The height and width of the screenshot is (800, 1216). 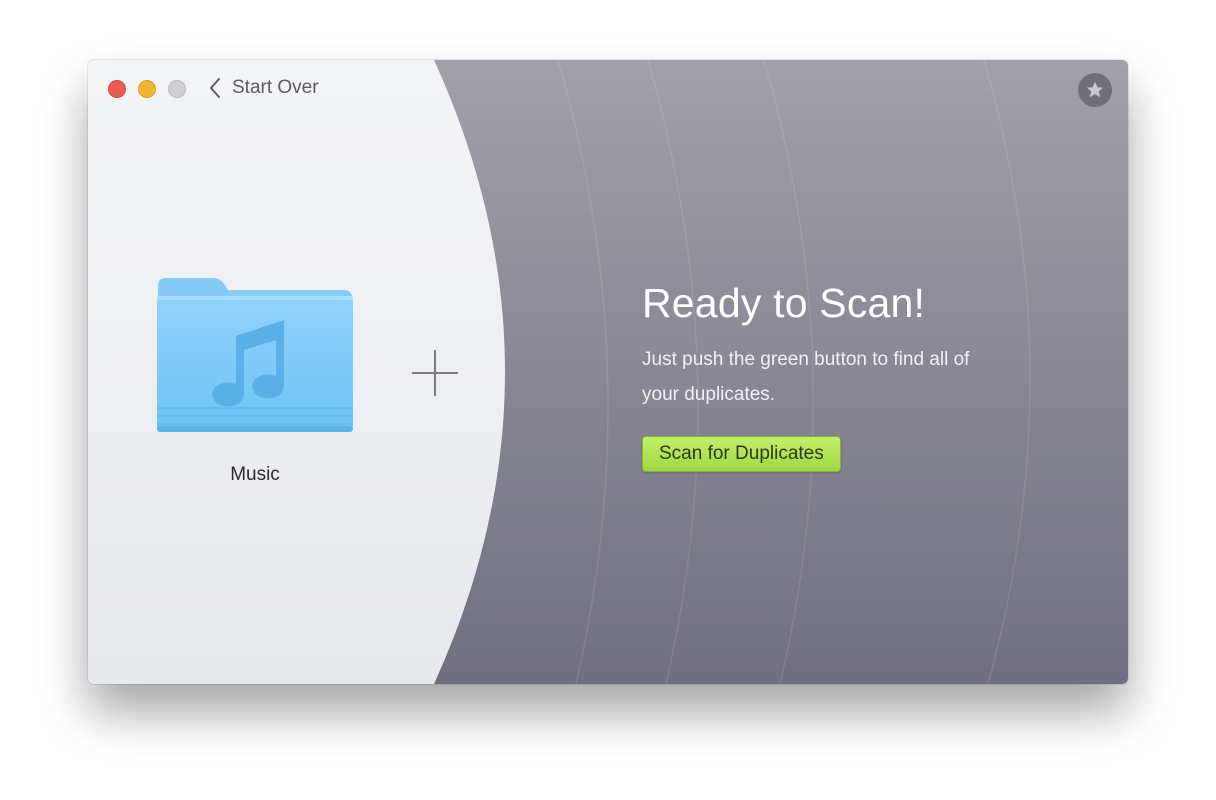 I want to click on chevron-left-icon, so click(x=215, y=88).